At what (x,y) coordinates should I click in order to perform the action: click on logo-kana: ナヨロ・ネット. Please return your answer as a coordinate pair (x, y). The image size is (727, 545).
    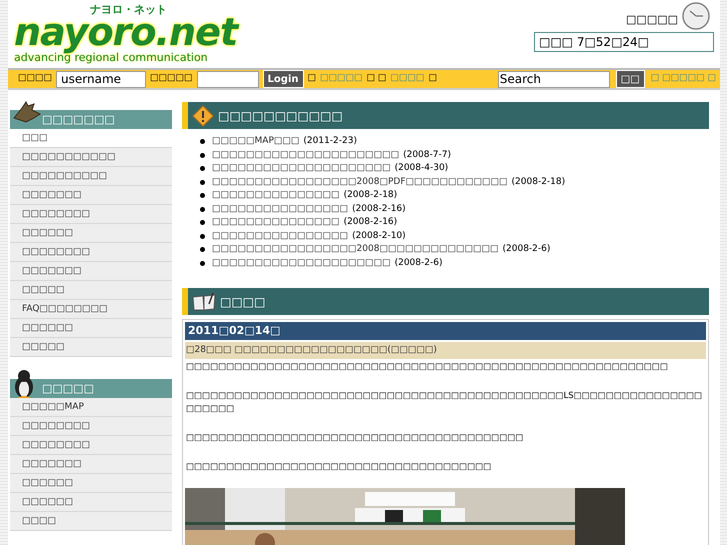
    Looking at the image, I should click on (128, 10).